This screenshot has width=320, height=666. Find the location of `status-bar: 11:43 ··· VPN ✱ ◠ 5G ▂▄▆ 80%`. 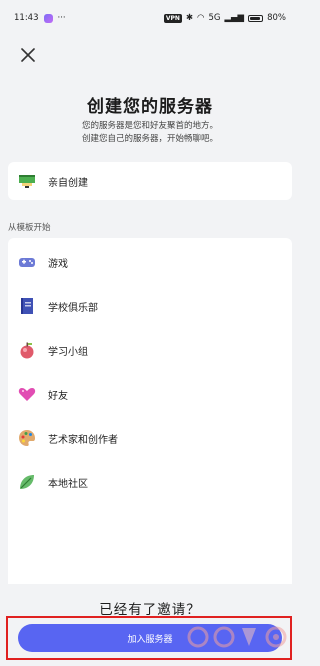

status-bar: 11:43 ··· VPN ✱ ◠ 5G ▂▄▆ 80% is located at coordinates (150, 18).